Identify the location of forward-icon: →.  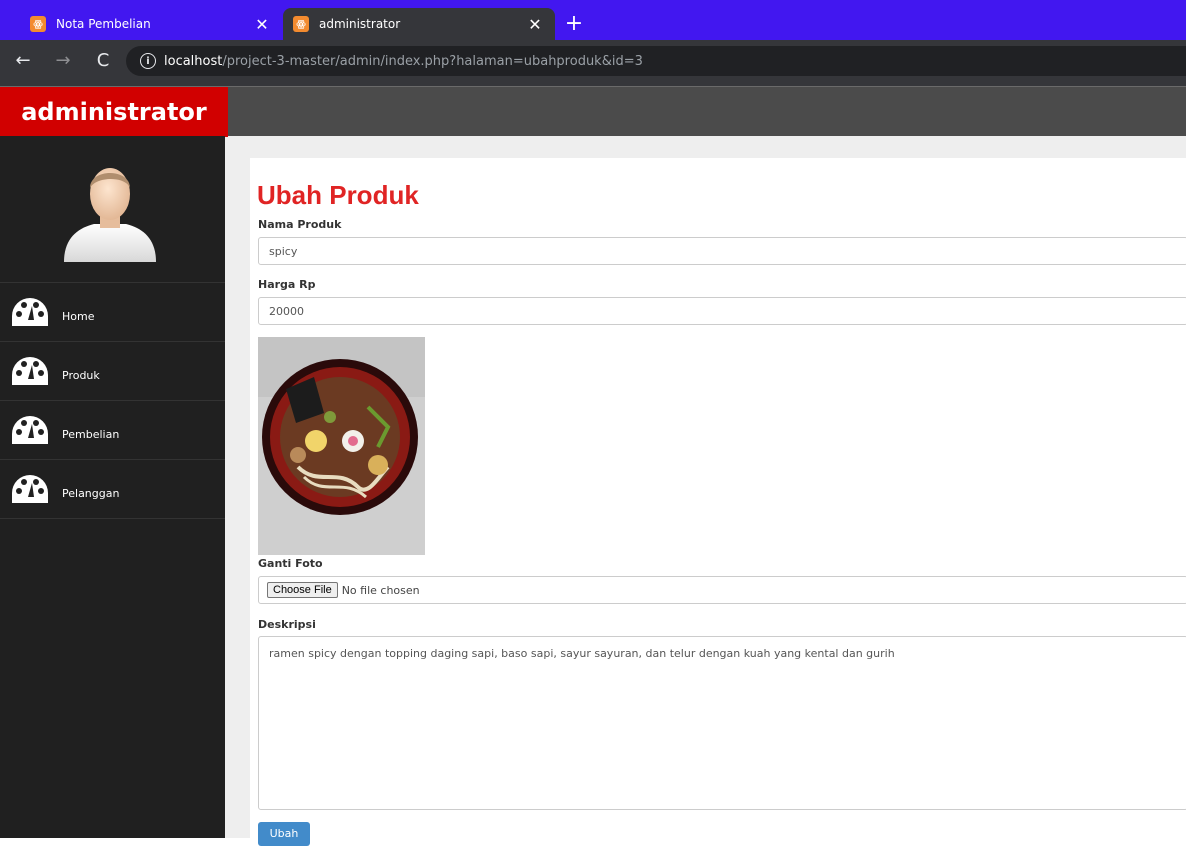
(63, 61).